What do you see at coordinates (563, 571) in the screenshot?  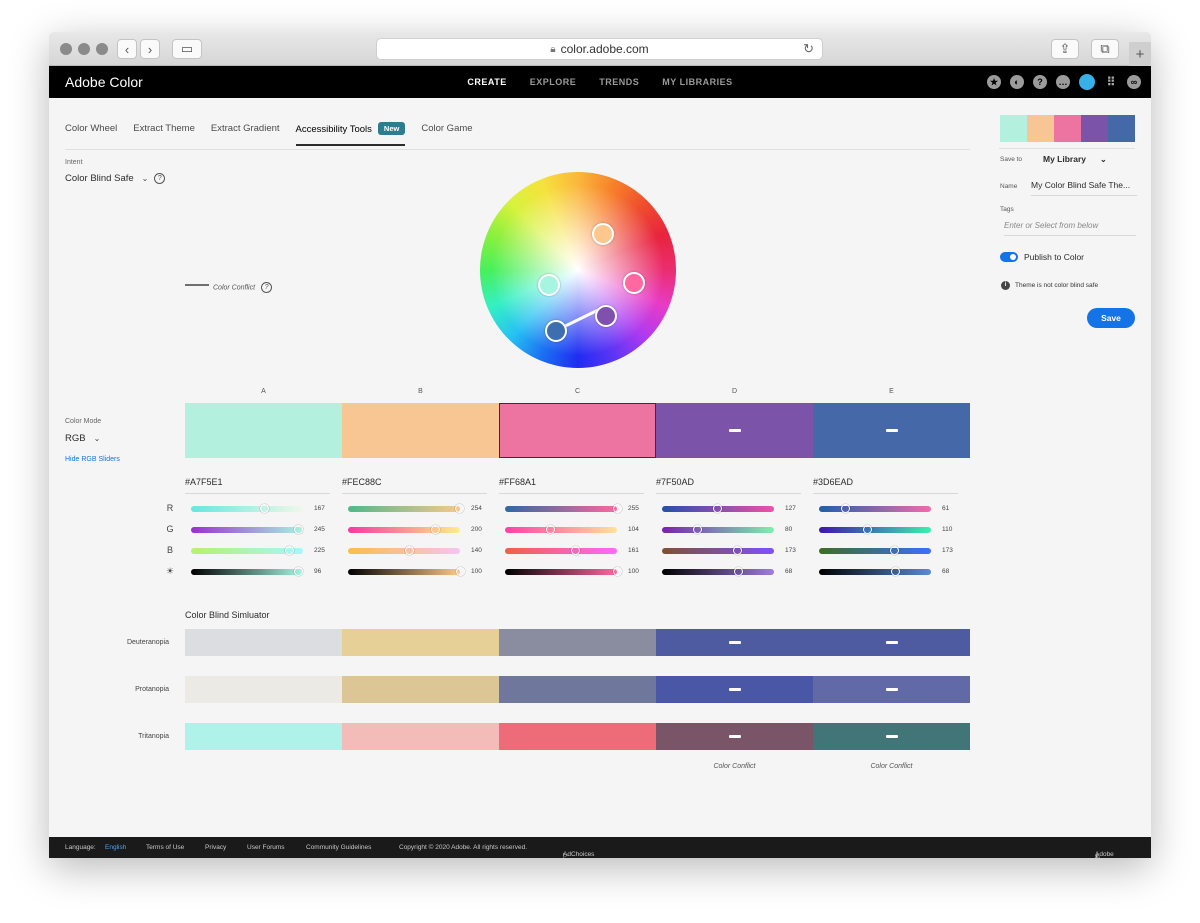 I see `slider-c-brightness` at bounding box center [563, 571].